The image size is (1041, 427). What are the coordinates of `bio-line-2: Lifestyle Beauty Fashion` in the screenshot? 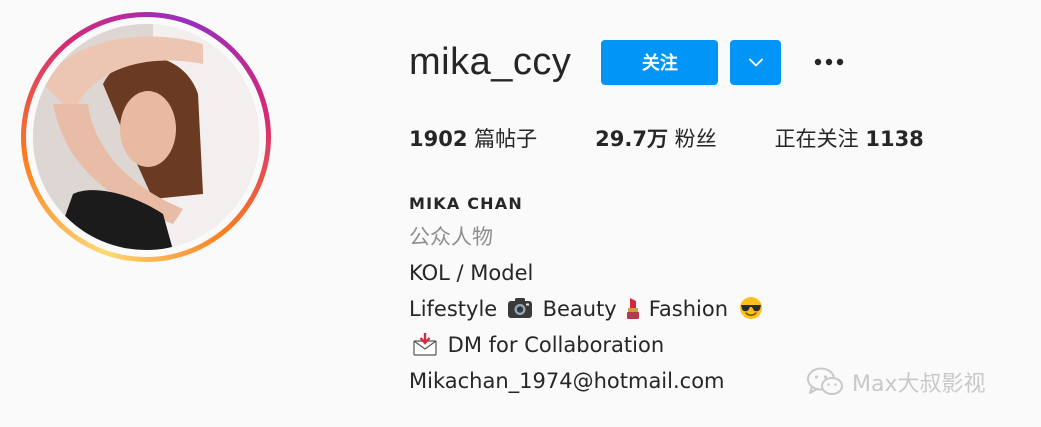 It's located at (588, 309).